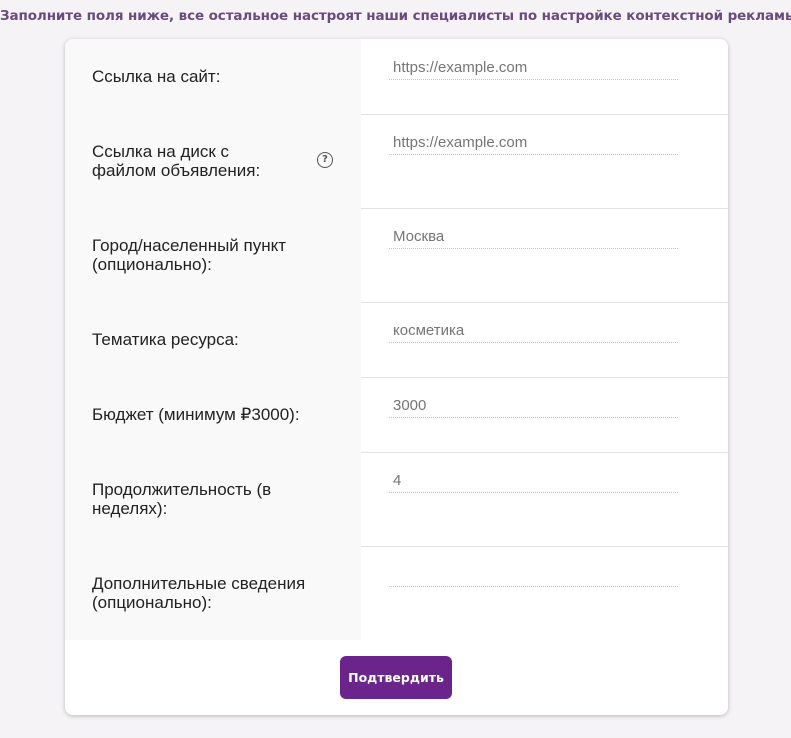  I want to click on form-row-additional-info: Дополнительные сведения (опционально):, so click(396, 593).